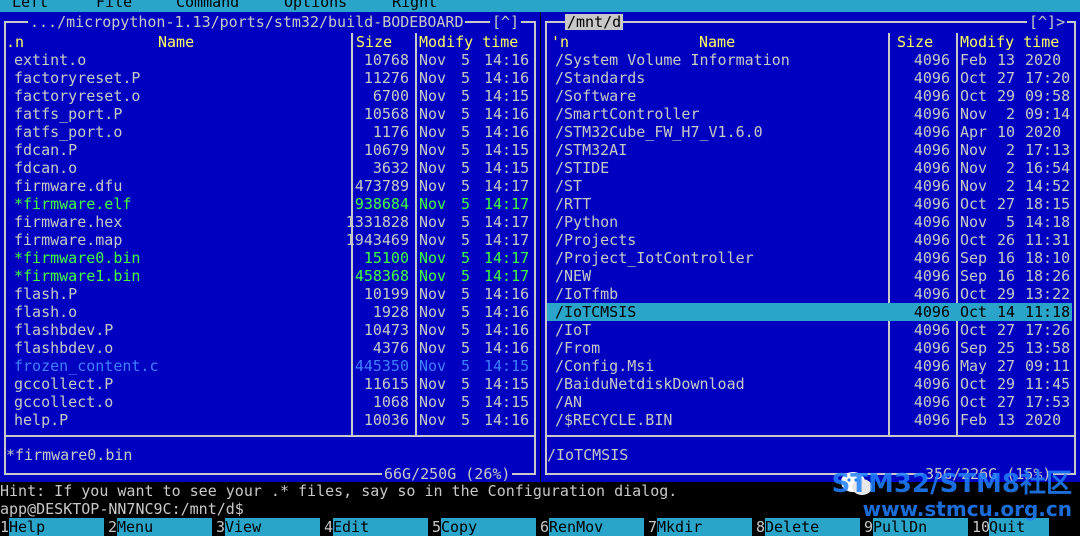 Image resolution: width=1080 pixels, height=536 pixels. What do you see at coordinates (809, 276) in the screenshot?
I see `file-row: /NEW 4096 Sep 16 18:26` at bounding box center [809, 276].